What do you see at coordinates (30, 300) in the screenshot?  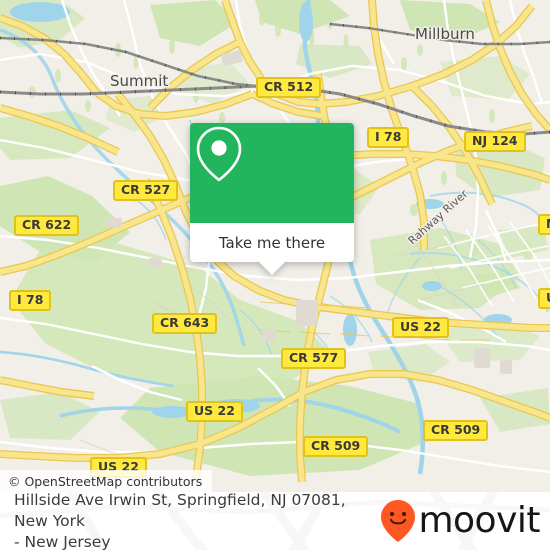 I see `shield-i-78-b: I 78` at bounding box center [30, 300].